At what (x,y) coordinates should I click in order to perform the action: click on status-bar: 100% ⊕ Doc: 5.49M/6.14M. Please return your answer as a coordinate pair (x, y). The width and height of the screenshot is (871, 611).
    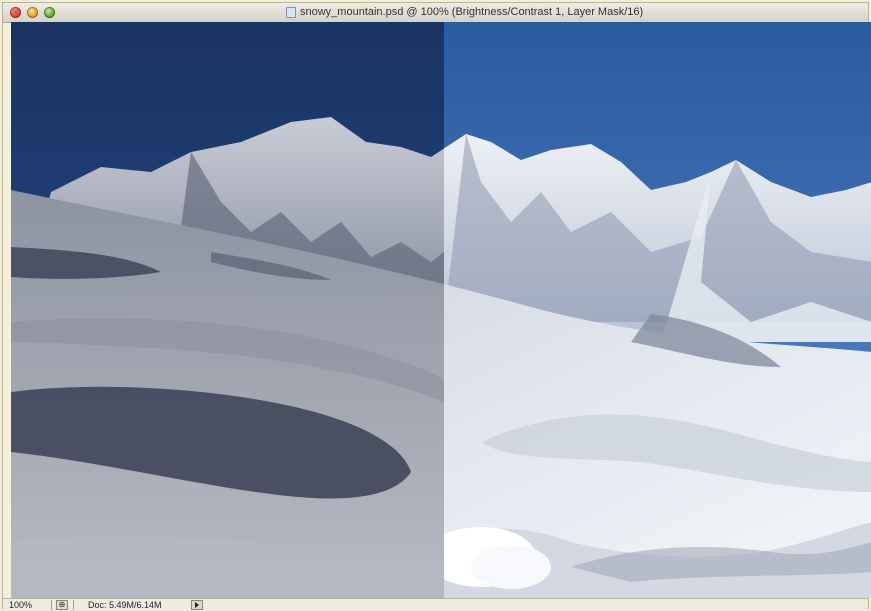
    Looking at the image, I should click on (435, 604).